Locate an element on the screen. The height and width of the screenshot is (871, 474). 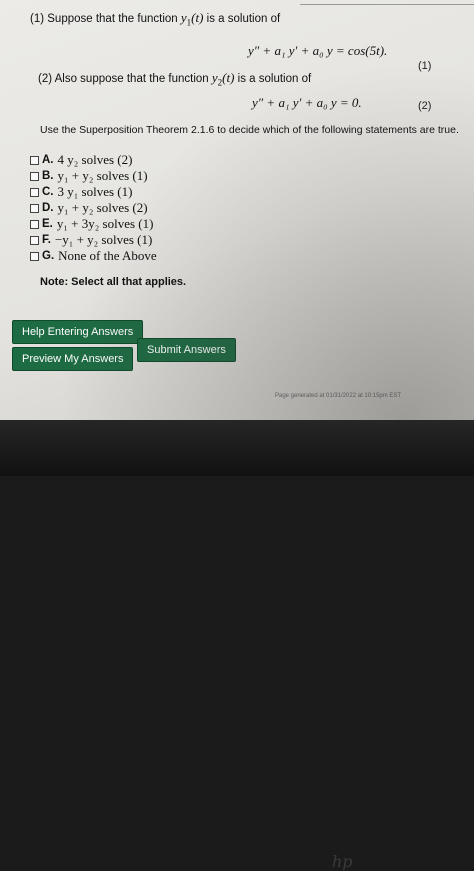
option-g: G. None of the Above is located at coordinates (93, 256).